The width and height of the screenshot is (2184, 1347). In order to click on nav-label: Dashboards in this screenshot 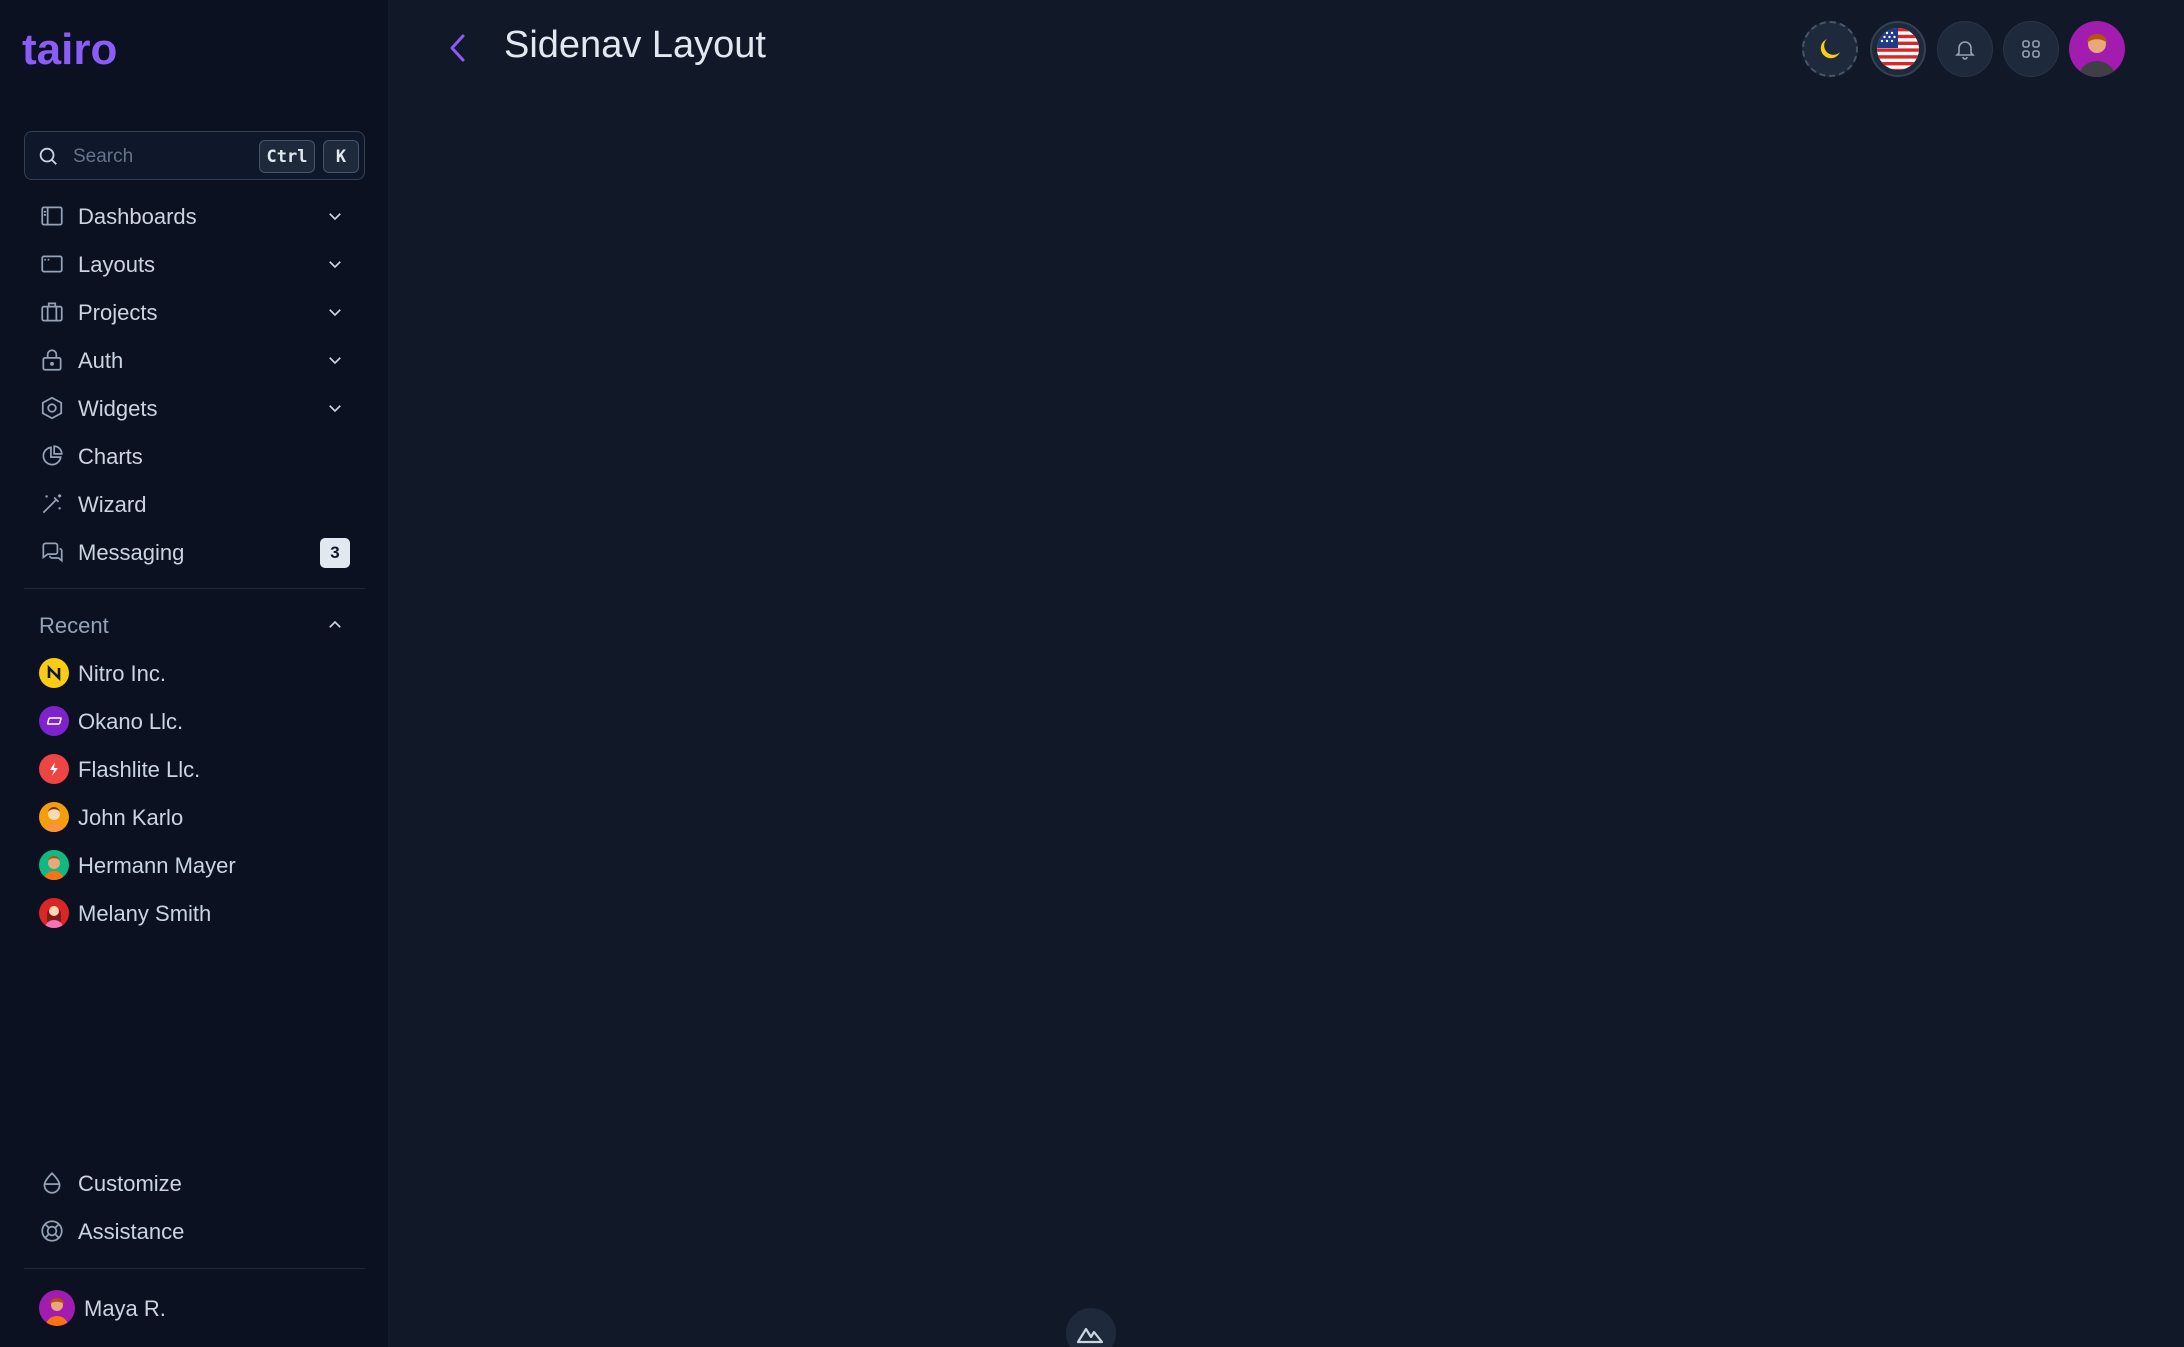, I will do `click(137, 216)`.